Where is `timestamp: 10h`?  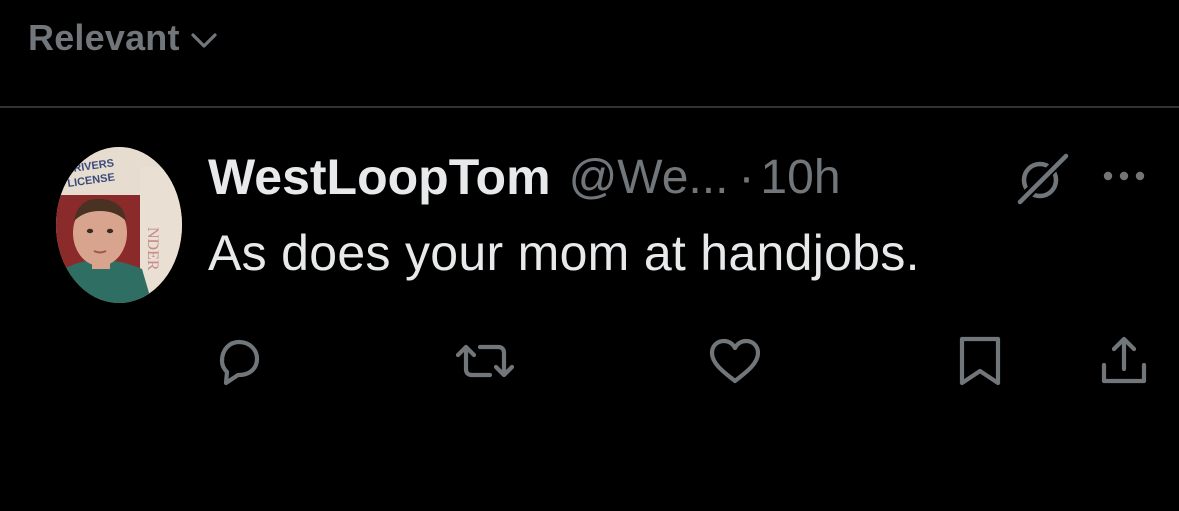 timestamp: 10h is located at coordinates (800, 177).